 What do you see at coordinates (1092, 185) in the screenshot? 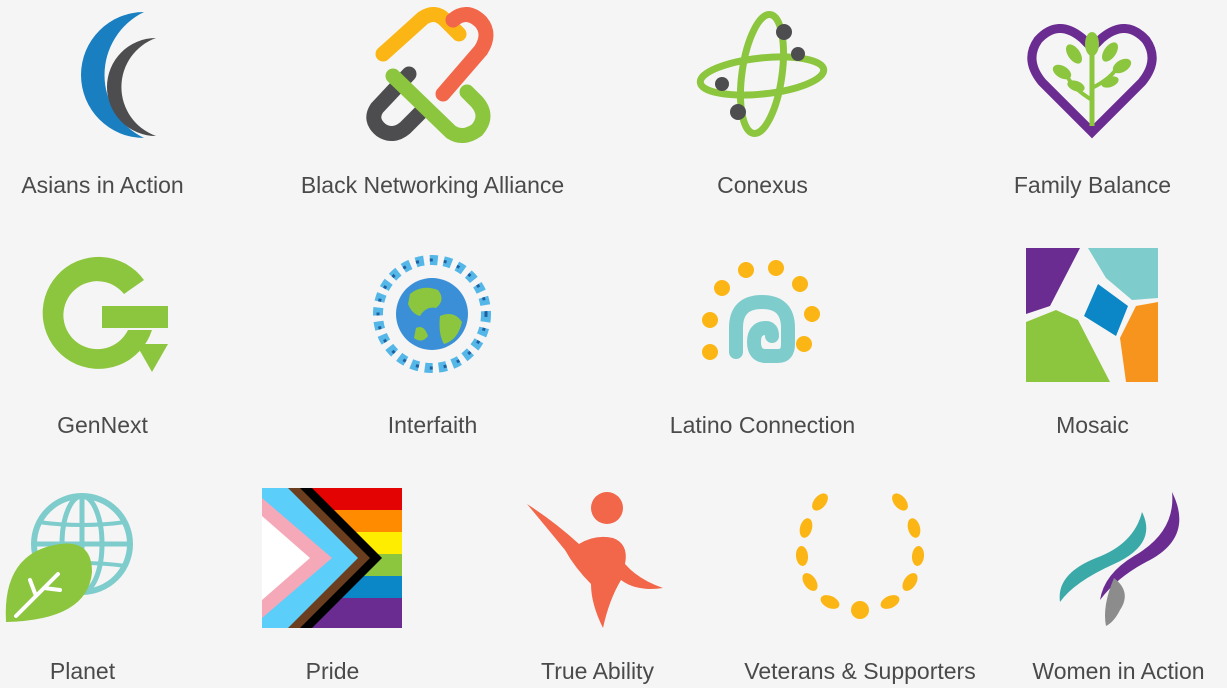
I see `group-label: Family Balance` at bounding box center [1092, 185].